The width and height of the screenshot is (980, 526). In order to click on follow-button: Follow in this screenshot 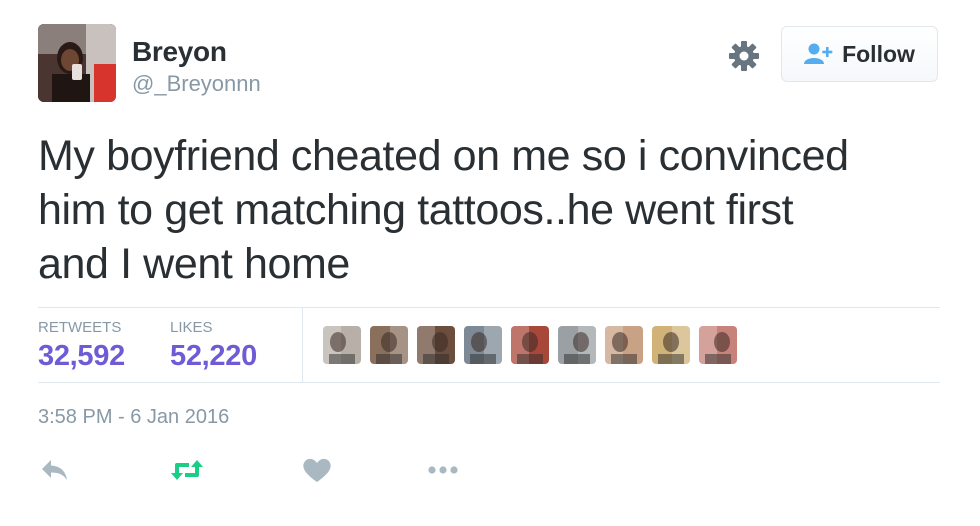, I will do `click(859, 54)`.